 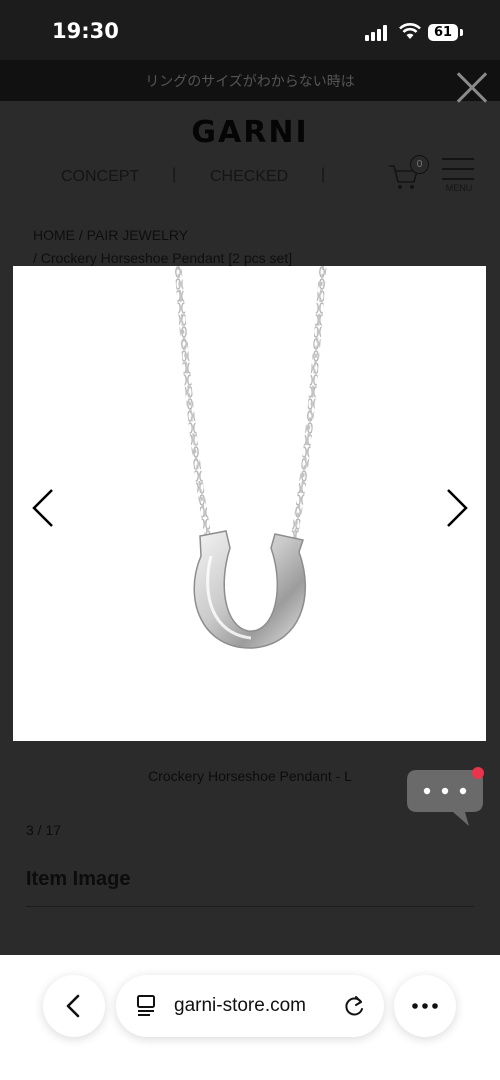 I want to click on nav-concept: CONCEPT, so click(x=100, y=177).